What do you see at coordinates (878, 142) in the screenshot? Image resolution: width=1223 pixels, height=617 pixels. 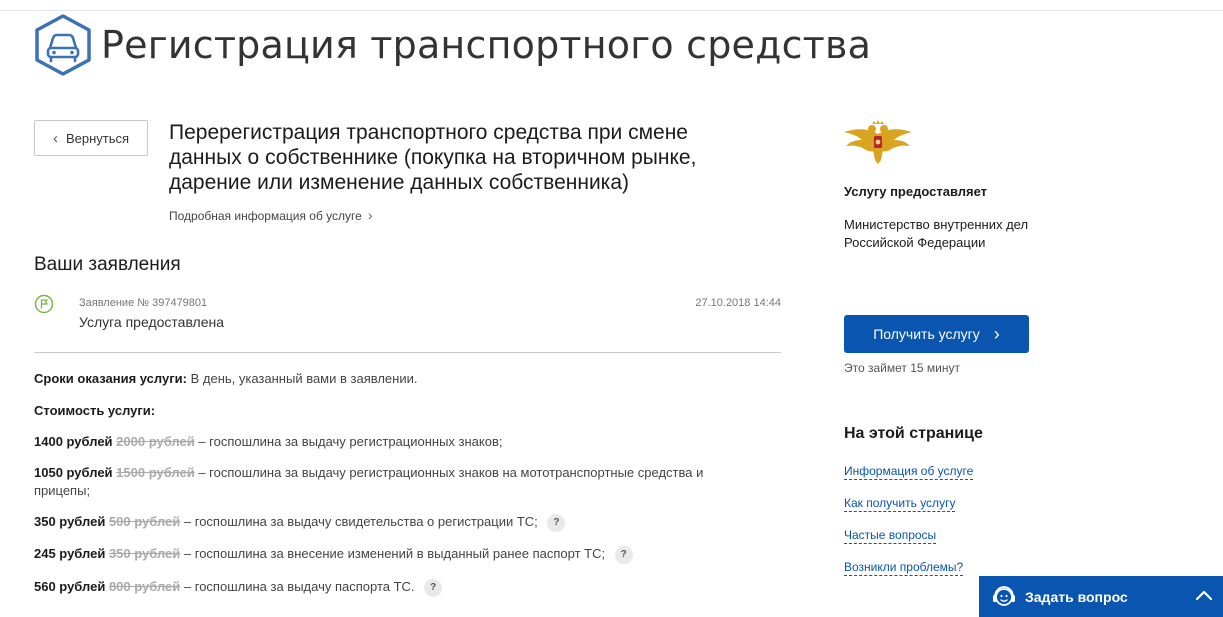 I see `coat-of-arms-icon` at bounding box center [878, 142].